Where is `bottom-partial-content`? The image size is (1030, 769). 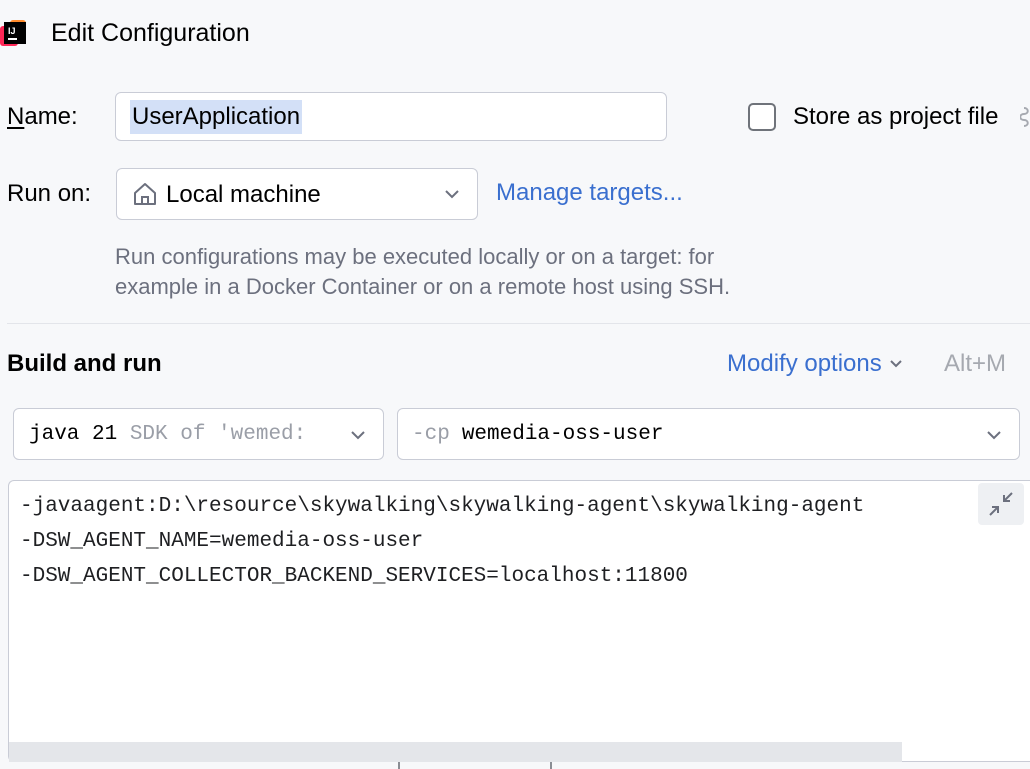
bottom-partial-content is located at coordinates (515, 765).